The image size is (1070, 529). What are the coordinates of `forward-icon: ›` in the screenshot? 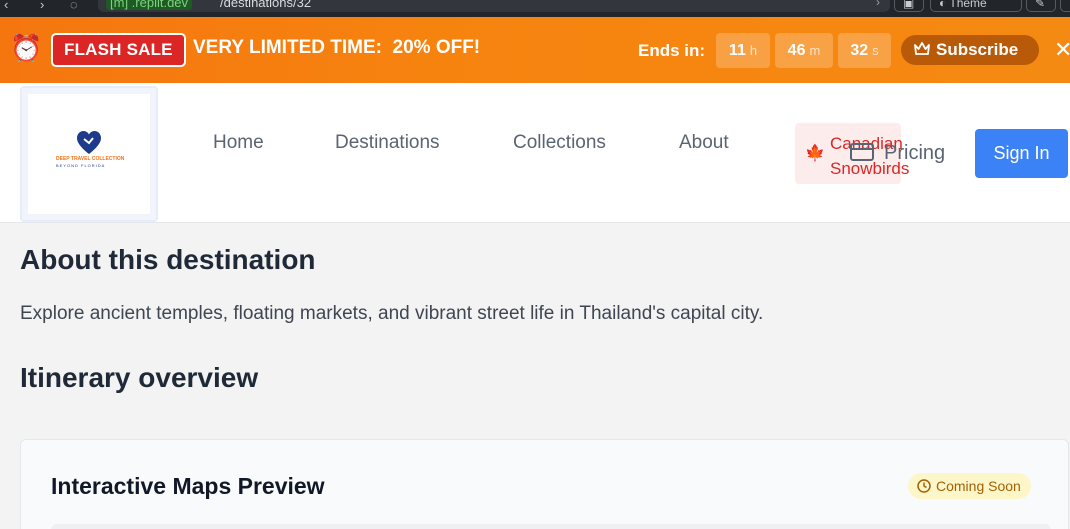 It's located at (42, 6).